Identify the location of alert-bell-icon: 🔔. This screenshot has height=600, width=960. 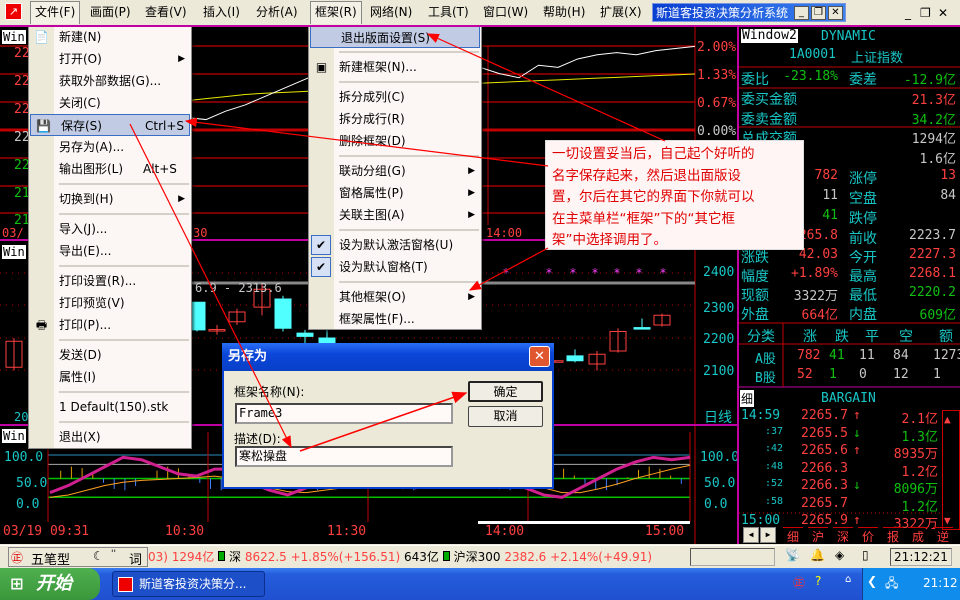
(817, 555).